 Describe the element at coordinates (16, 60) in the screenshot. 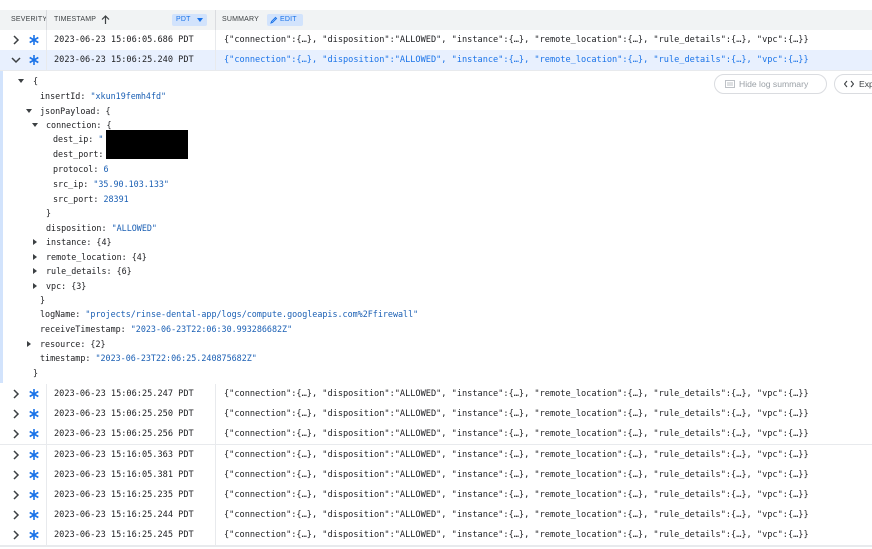

I see `chevron-down-icon` at that location.